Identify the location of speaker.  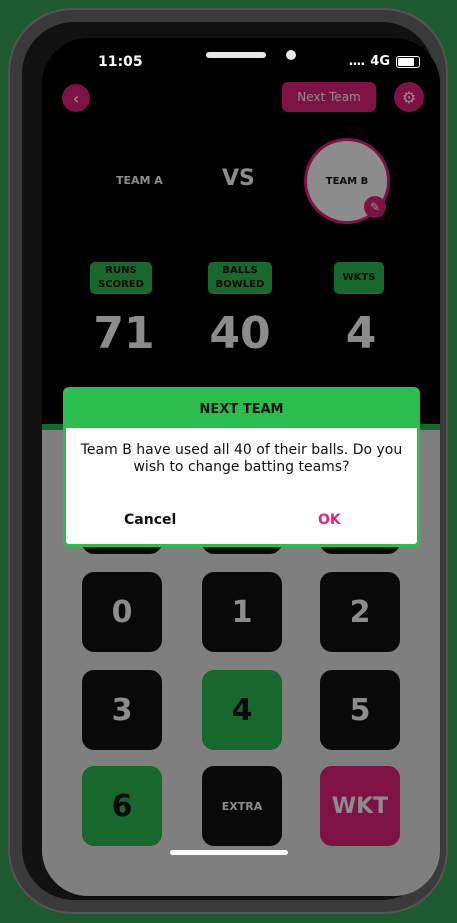
(236, 55).